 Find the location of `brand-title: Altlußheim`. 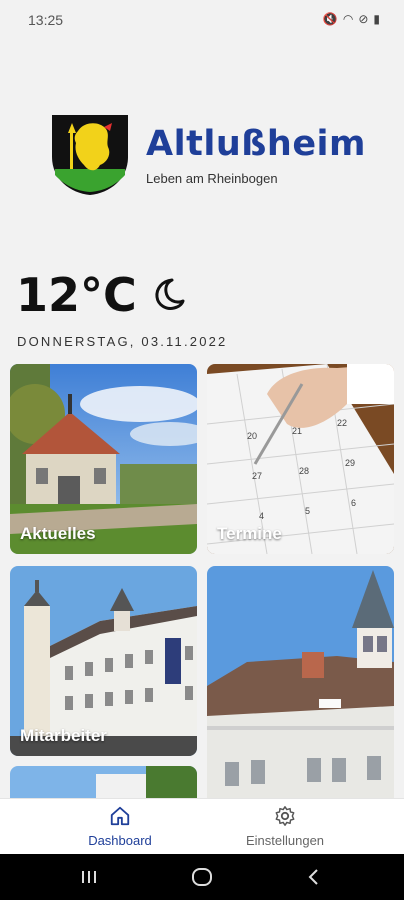

brand-title: Altlußheim is located at coordinates (256, 144).